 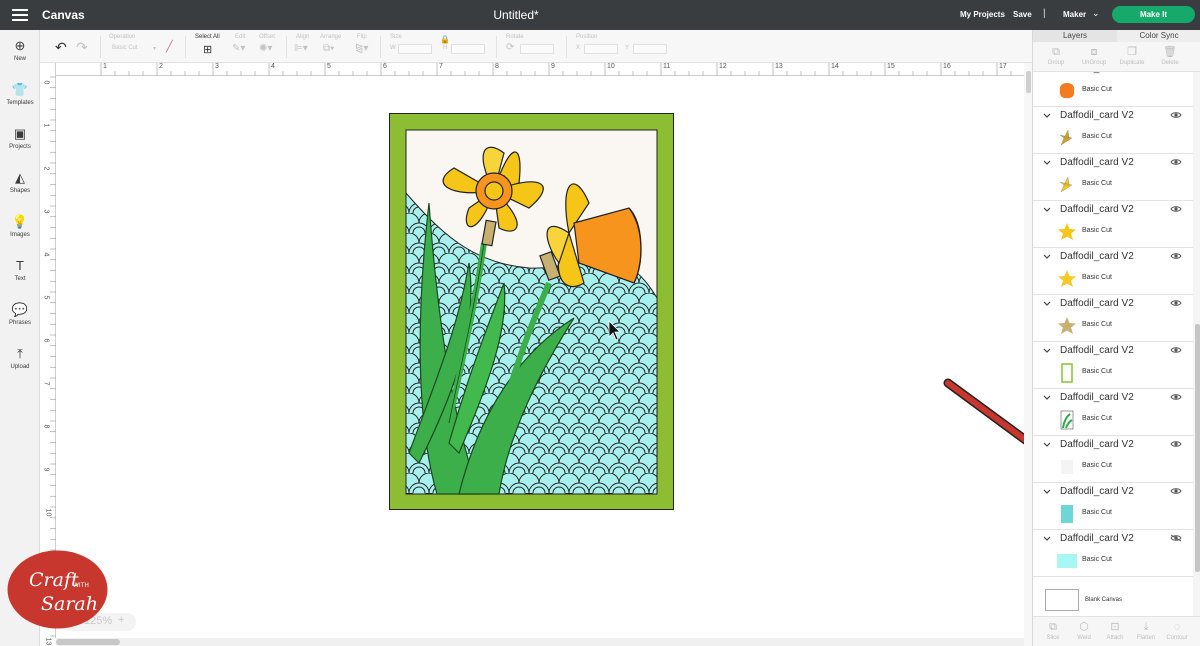 What do you see at coordinates (1022, 14) in the screenshot?
I see `save-button: Save` at bounding box center [1022, 14].